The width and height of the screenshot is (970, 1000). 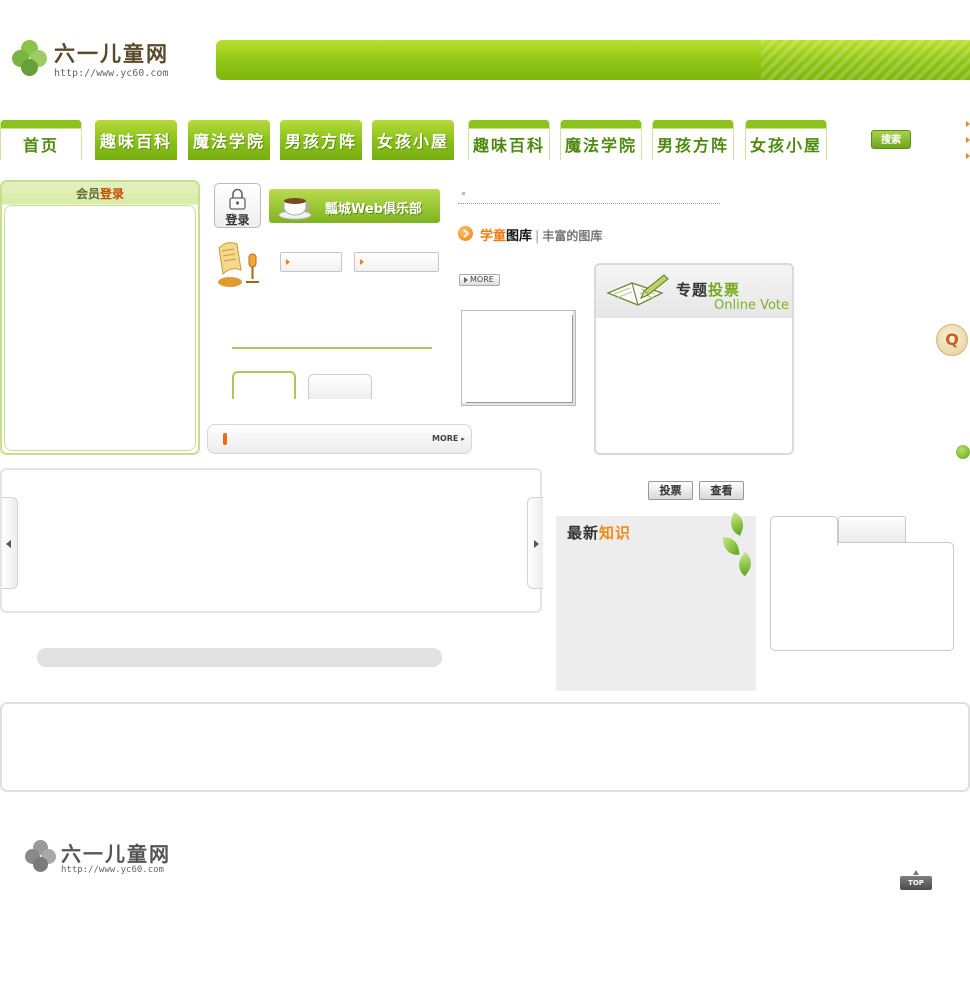 I want to click on member-panel-body, so click(x=100, y=328).